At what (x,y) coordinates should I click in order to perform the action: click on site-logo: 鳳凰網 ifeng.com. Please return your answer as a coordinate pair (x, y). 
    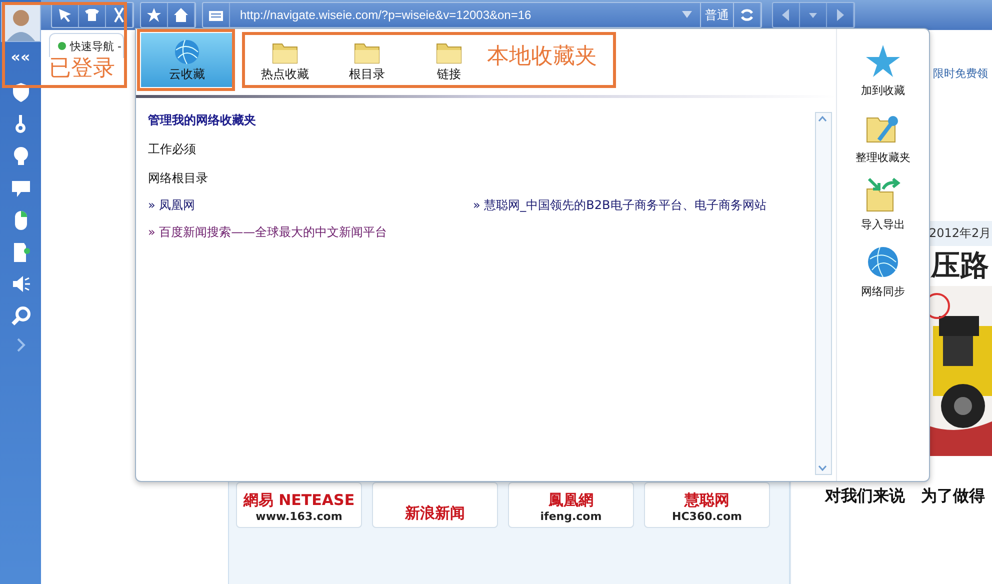
    Looking at the image, I should click on (571, 505).